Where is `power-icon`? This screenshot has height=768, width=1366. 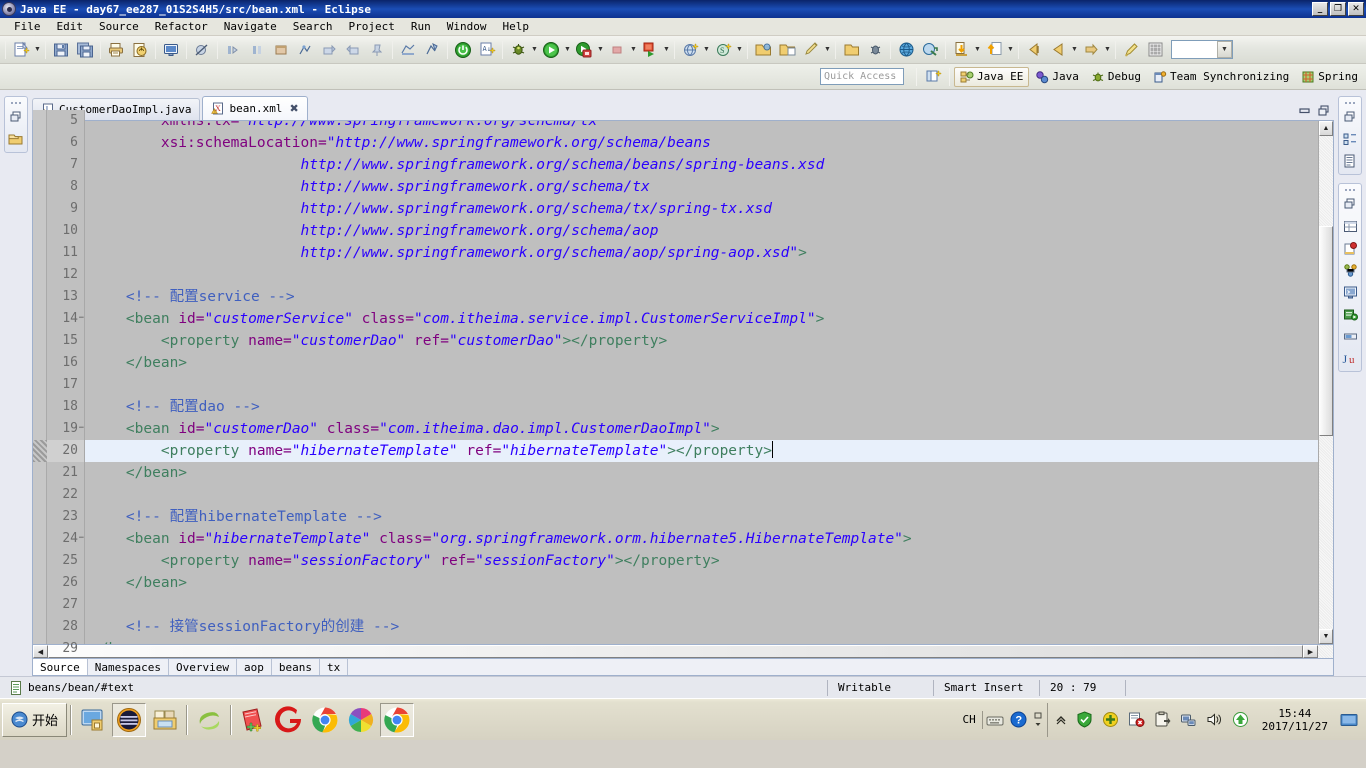 power-icon is located at coordinates (463, 50).